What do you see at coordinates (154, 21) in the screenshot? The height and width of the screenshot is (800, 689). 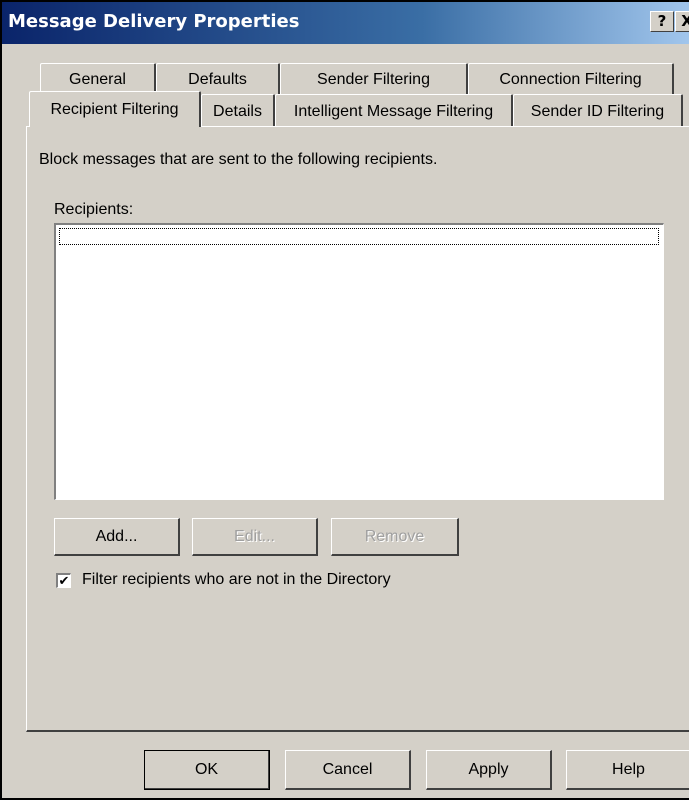 I see `window-title: Message Delivery Properties` at bounding box center [154, 21].